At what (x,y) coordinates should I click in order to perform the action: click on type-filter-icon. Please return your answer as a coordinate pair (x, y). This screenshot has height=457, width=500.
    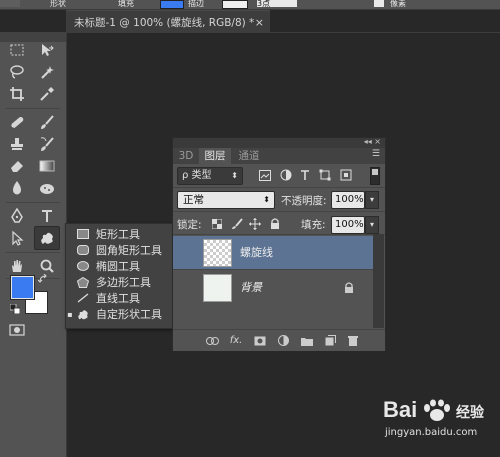
    Looking at the image, I should click on (305, 175).